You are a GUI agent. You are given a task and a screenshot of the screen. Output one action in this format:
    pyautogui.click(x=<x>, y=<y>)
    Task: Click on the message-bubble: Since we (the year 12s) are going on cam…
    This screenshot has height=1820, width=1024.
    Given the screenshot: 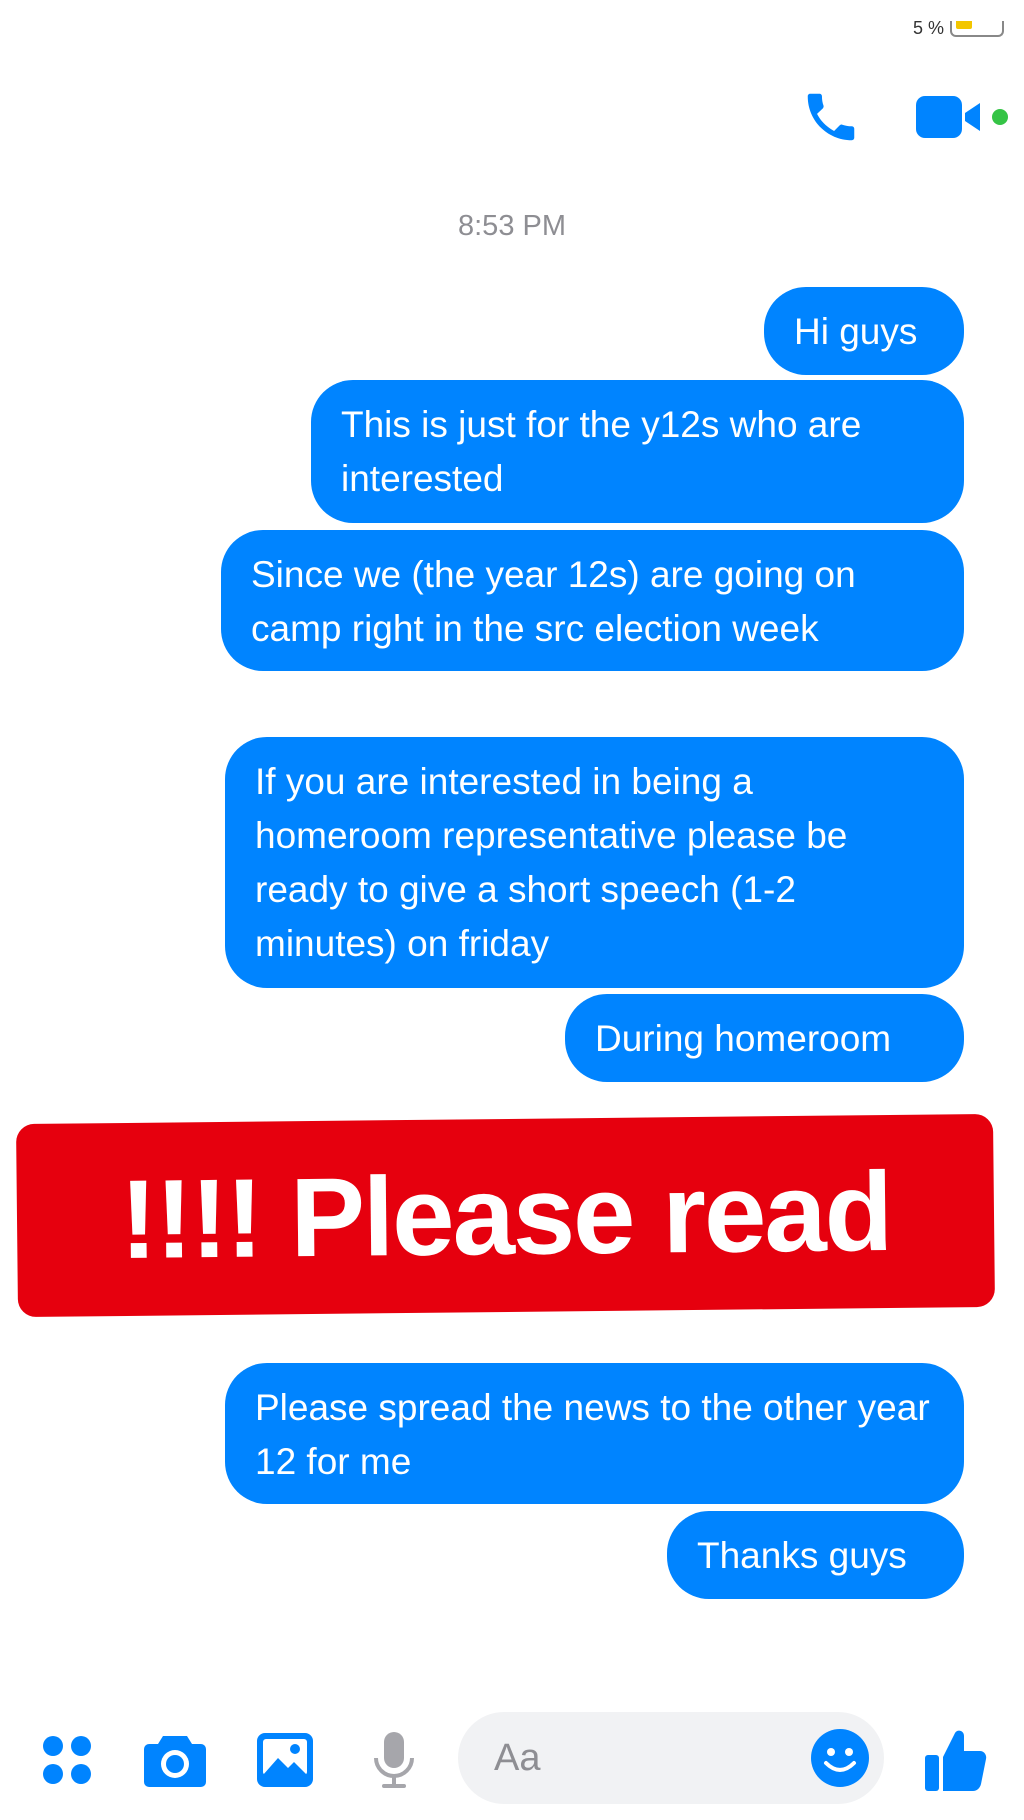 What is the action you would take?
    pyautogui.click(x=592, y=600)
    